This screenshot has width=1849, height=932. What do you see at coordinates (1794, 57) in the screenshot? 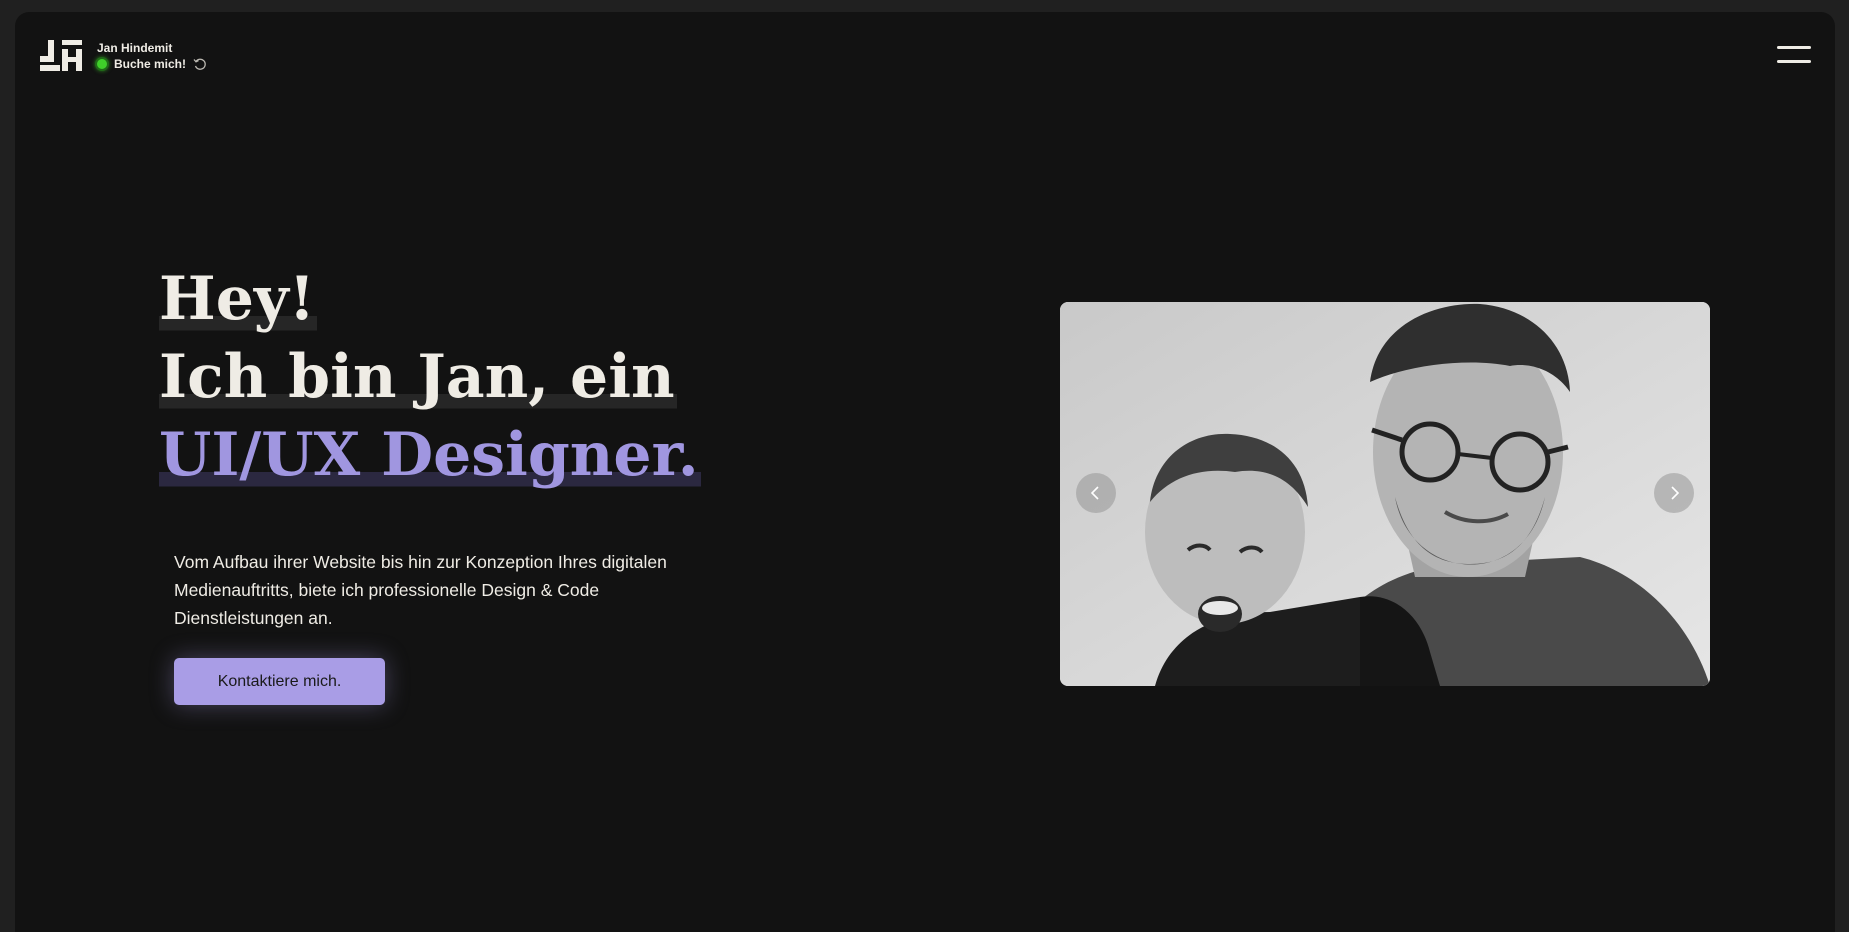
I see `hamburger-menu-icon` at bounding box center [1794, 57].